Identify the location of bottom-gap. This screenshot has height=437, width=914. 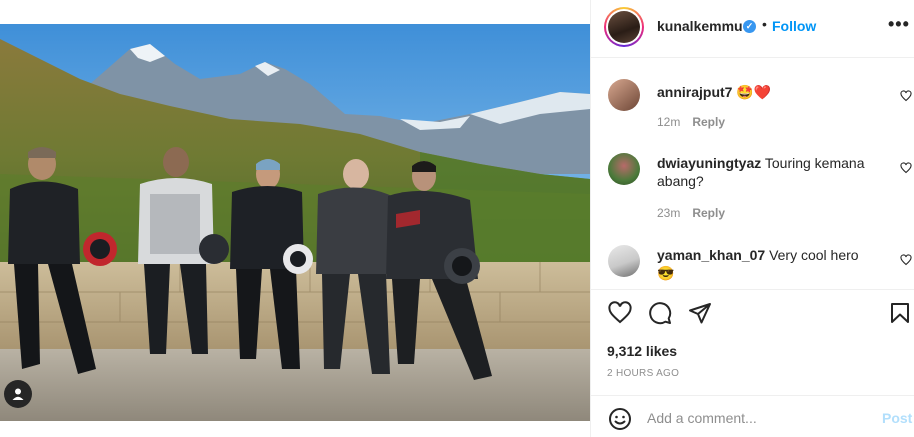
(295, 429).